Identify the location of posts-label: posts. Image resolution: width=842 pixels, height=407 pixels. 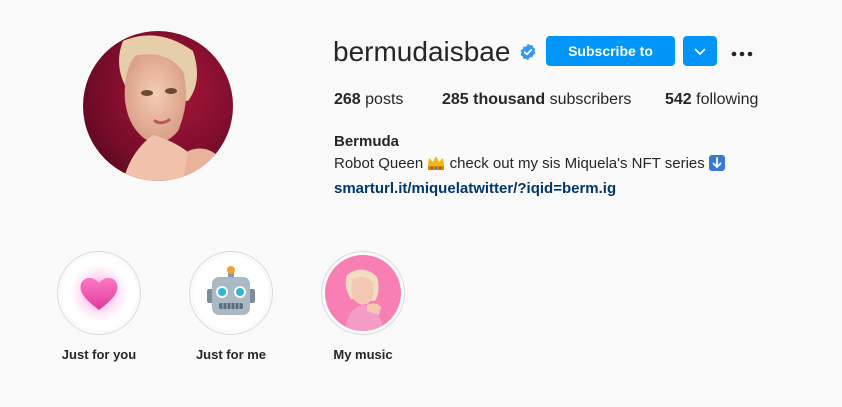
(384, 99).